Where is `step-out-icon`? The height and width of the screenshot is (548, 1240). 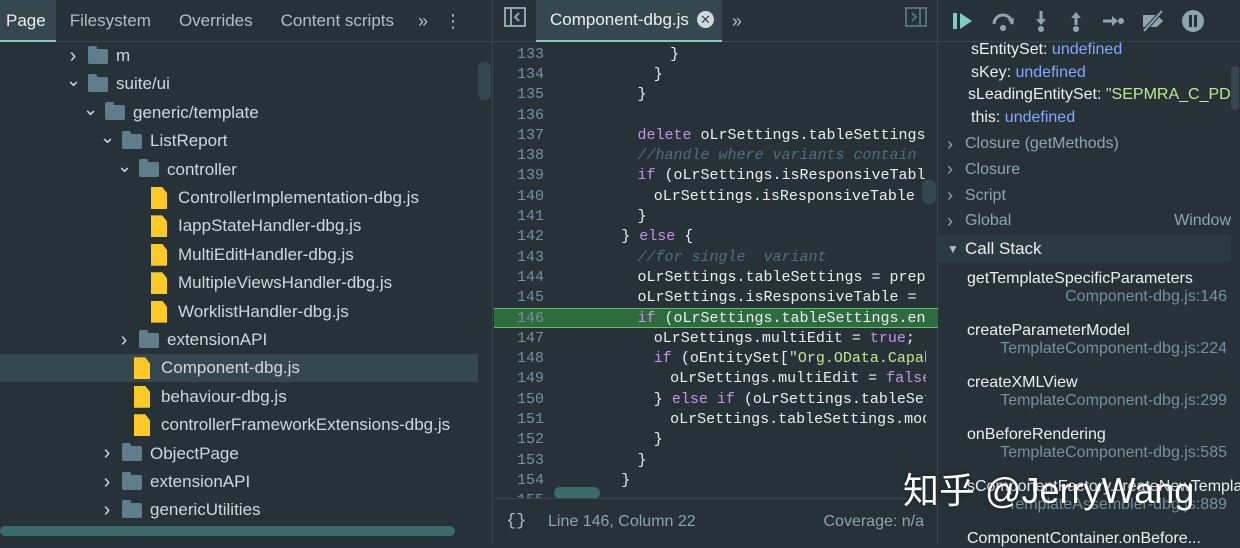
step-out-icon is located at coordinates (1076, 21).